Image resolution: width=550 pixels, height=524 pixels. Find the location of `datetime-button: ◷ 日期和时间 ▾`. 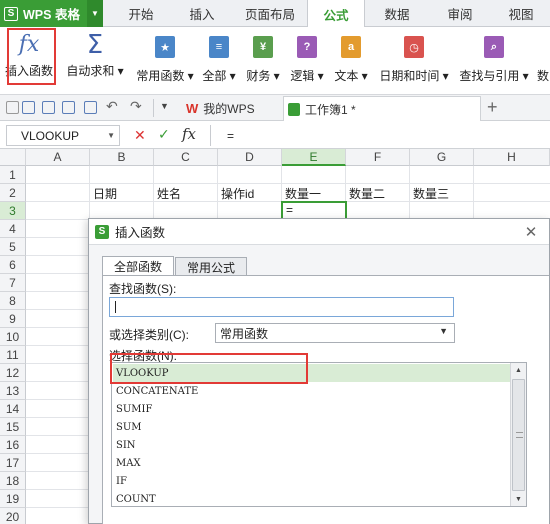

datetime-button: ◷ 日期和时间 ▾ is located at coordinates (414, 60).